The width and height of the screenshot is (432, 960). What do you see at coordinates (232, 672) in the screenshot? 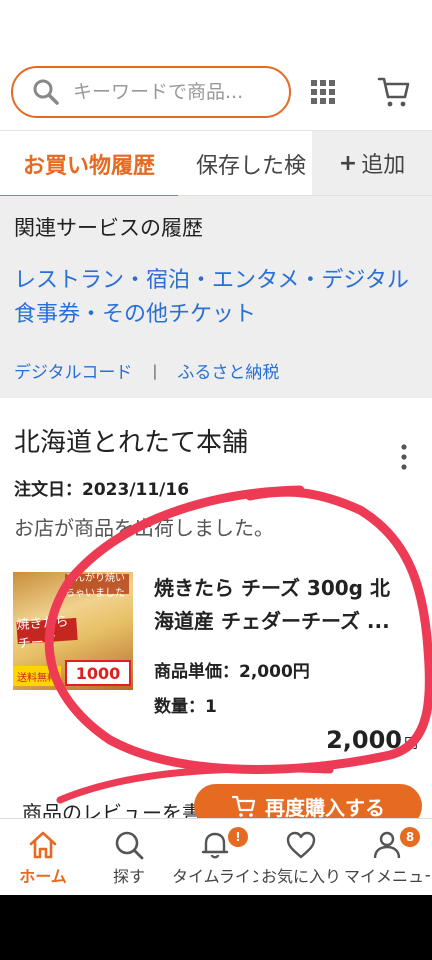
I see `unit-price: 商品単価：2,000円` at bounding box center [232, 672].